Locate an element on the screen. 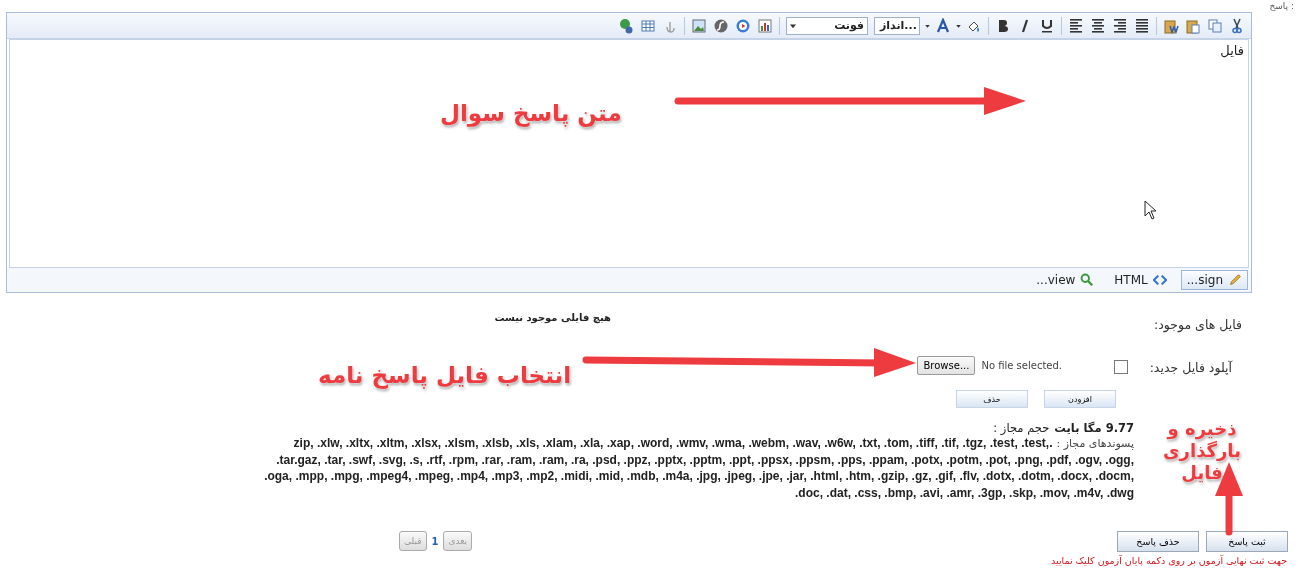 The height and width of the screenshot is (581, 1298). extensions-label: پسوندهای مجاز : is located at coordinates (1095, 443).